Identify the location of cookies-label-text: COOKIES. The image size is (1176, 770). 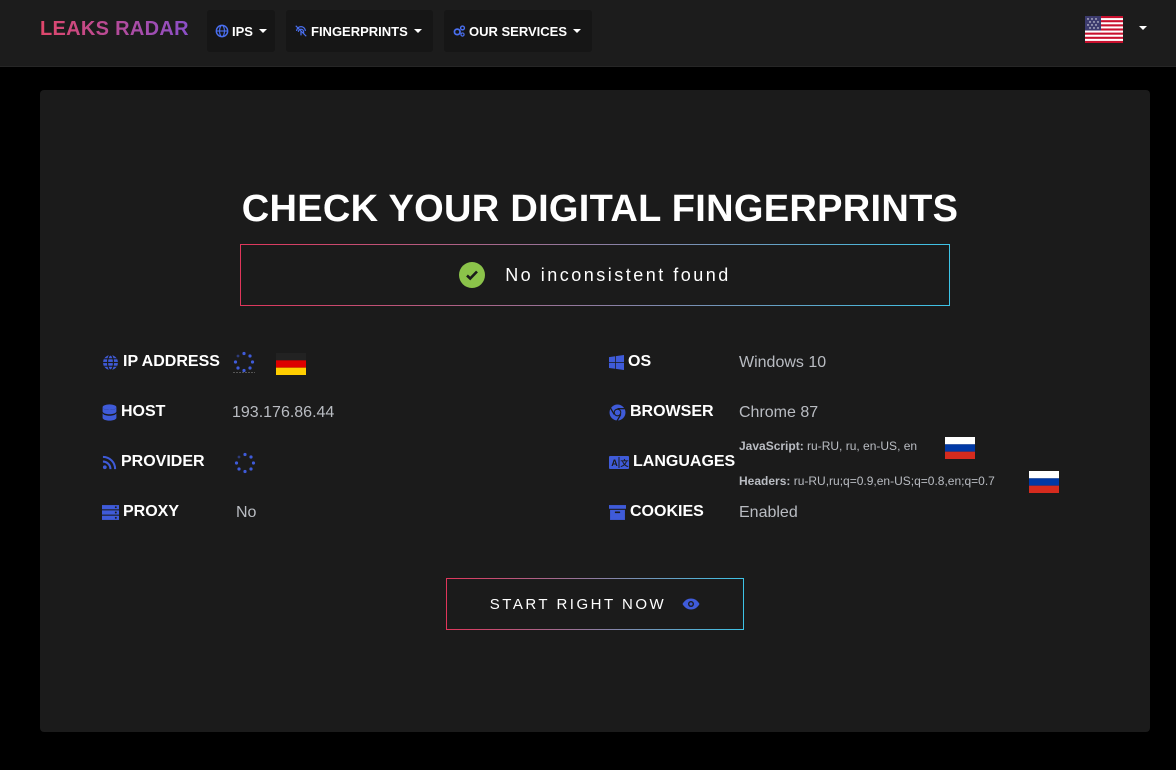
(667, 511).